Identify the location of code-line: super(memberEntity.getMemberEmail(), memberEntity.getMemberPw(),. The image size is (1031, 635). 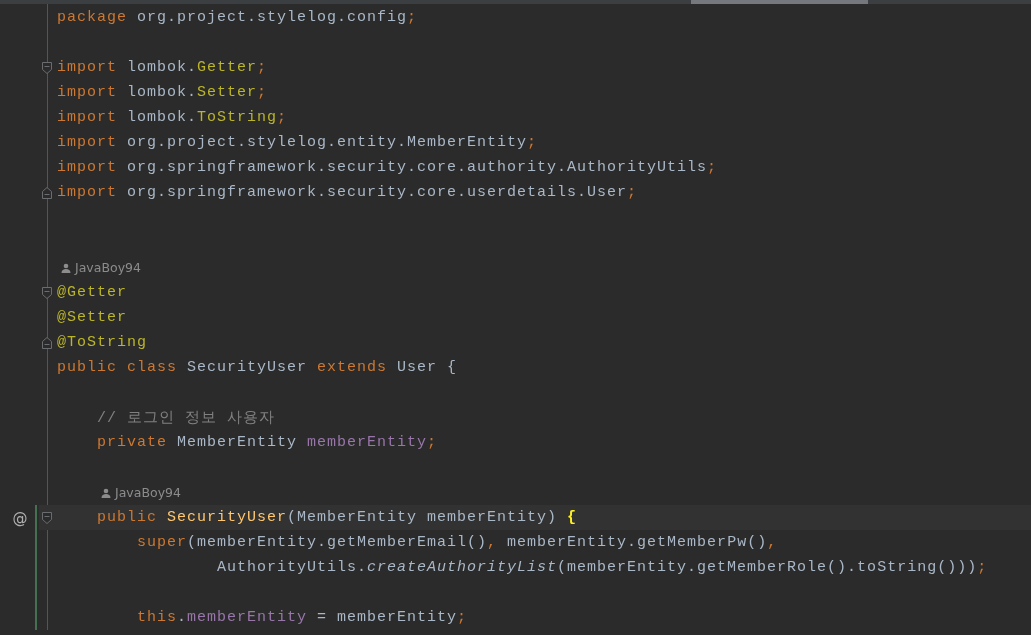
(457, 542).